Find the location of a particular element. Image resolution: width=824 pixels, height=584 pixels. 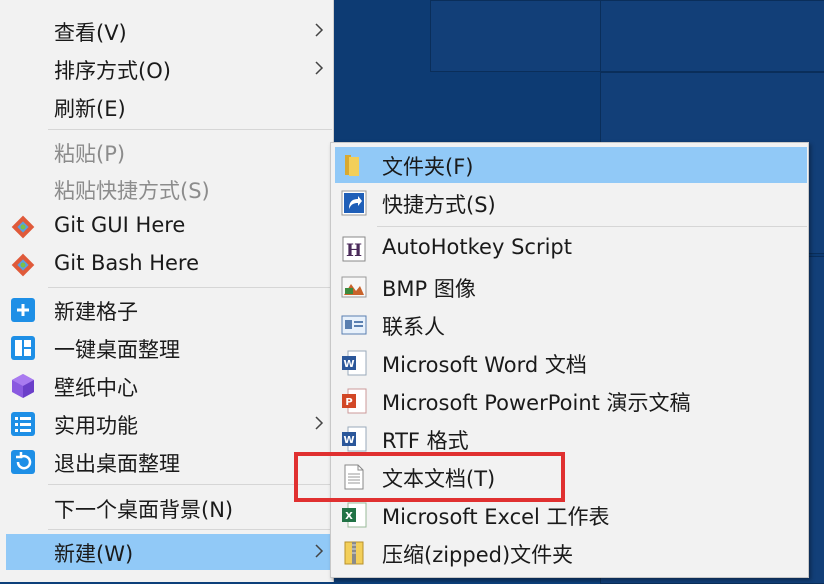

menu-item-sort-by: 排序方式(O) is located at coordinates (169, 69).